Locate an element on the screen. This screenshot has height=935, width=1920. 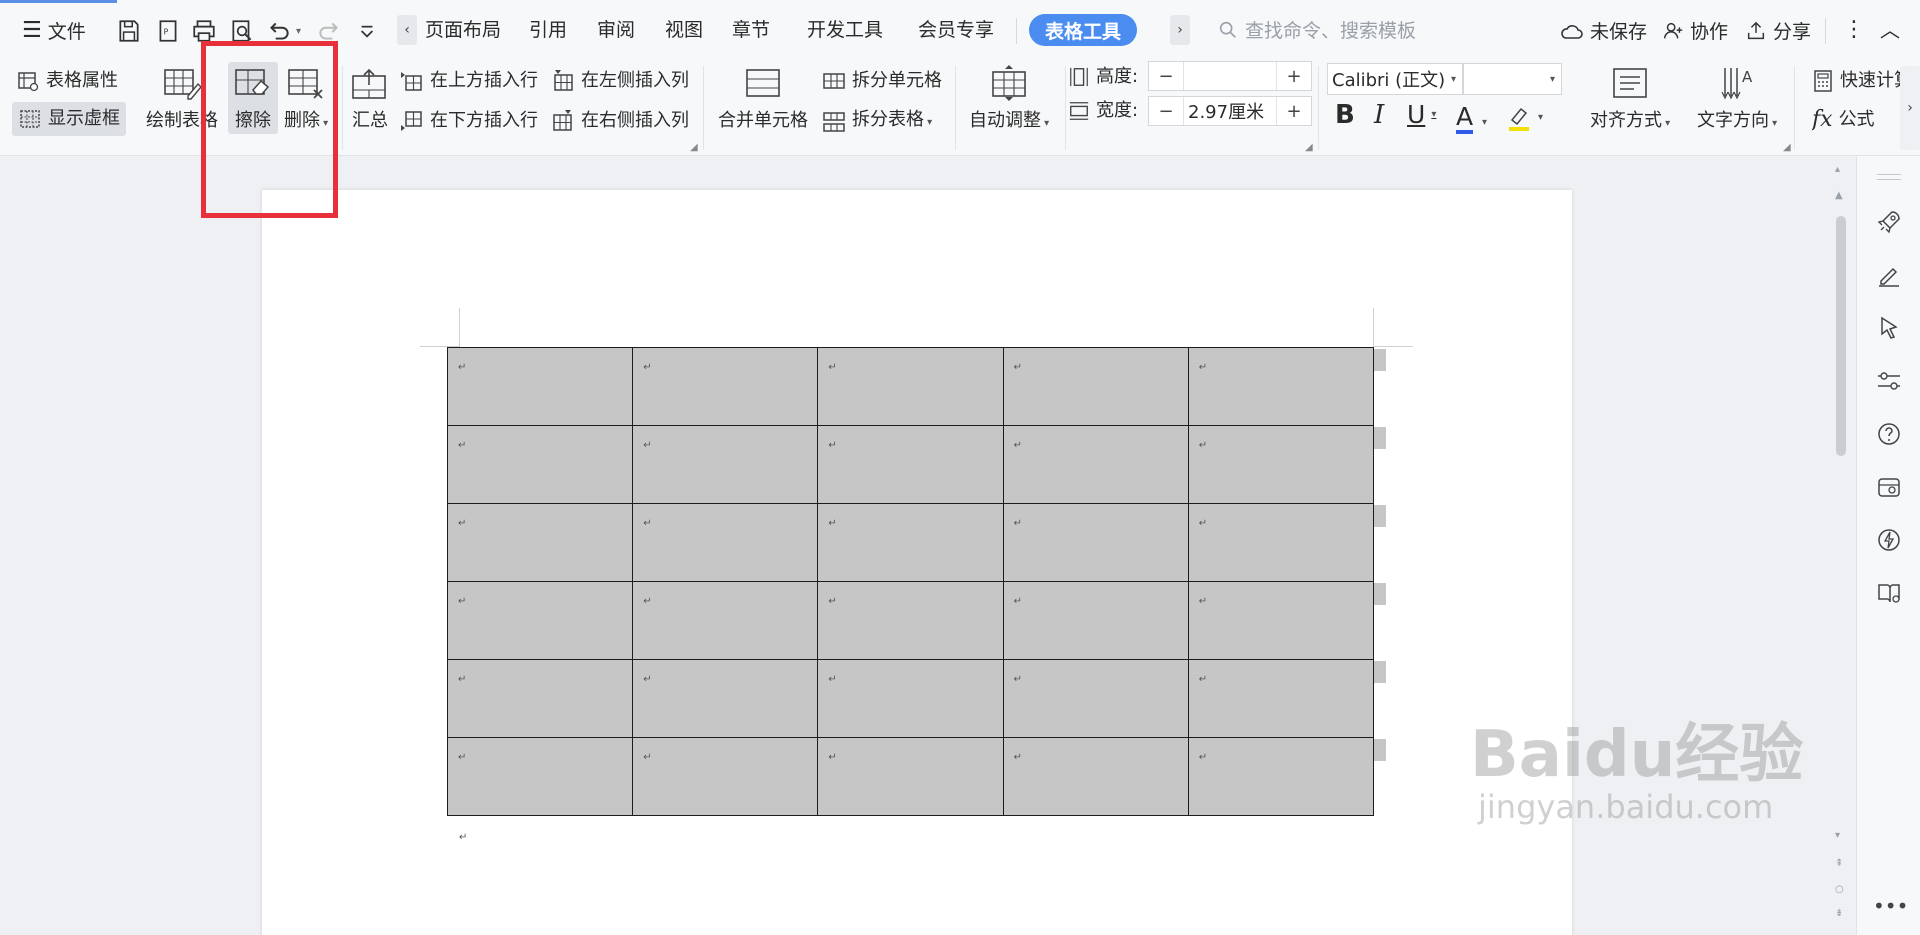
bold-icon: B is located at coordinates (1345, 115).